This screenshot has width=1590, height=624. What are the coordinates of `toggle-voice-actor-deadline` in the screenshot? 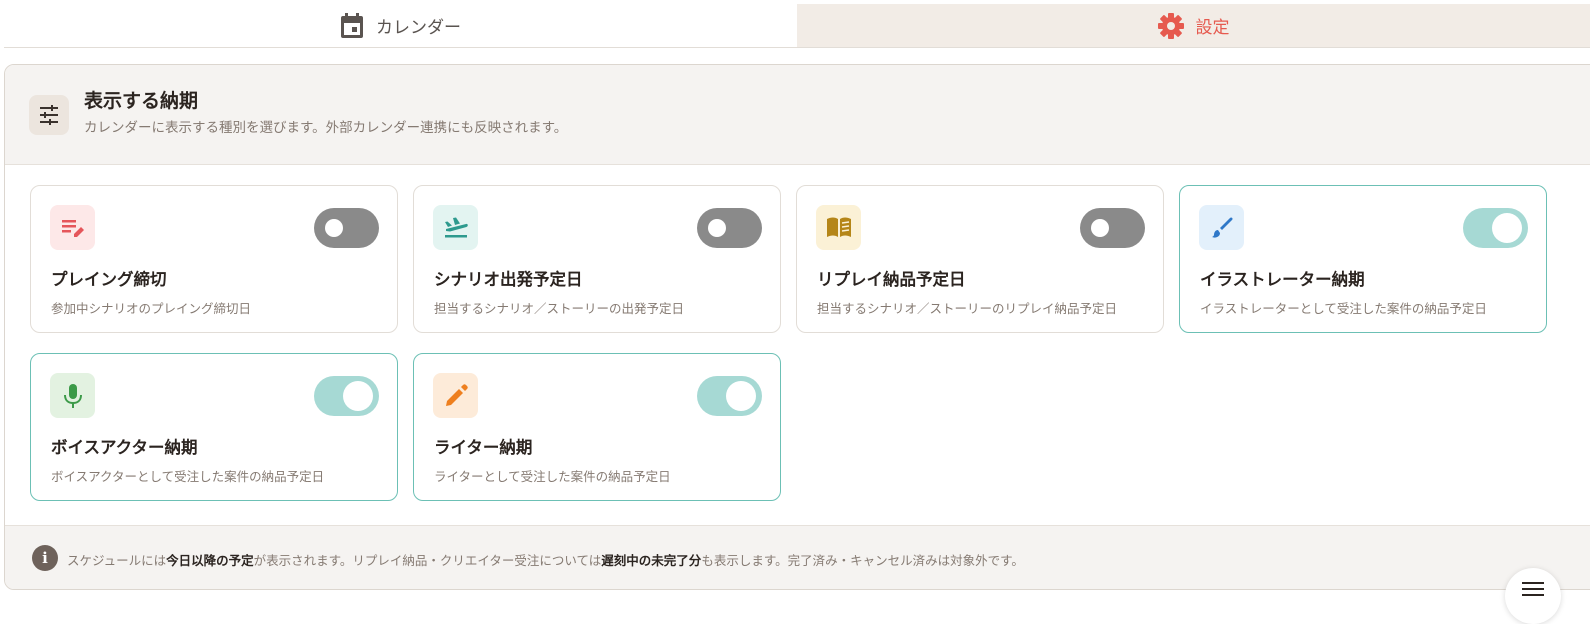 It's located at (346, 396).